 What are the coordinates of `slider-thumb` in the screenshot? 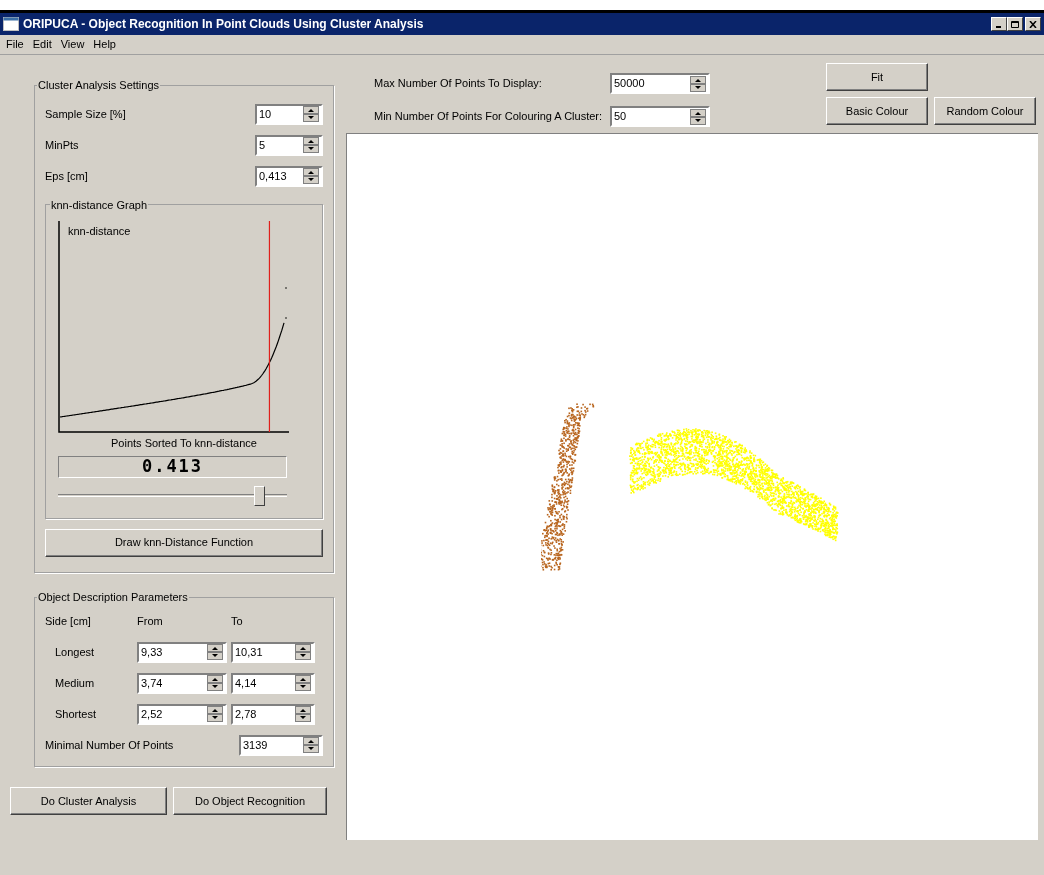 It's located at (259, 495).